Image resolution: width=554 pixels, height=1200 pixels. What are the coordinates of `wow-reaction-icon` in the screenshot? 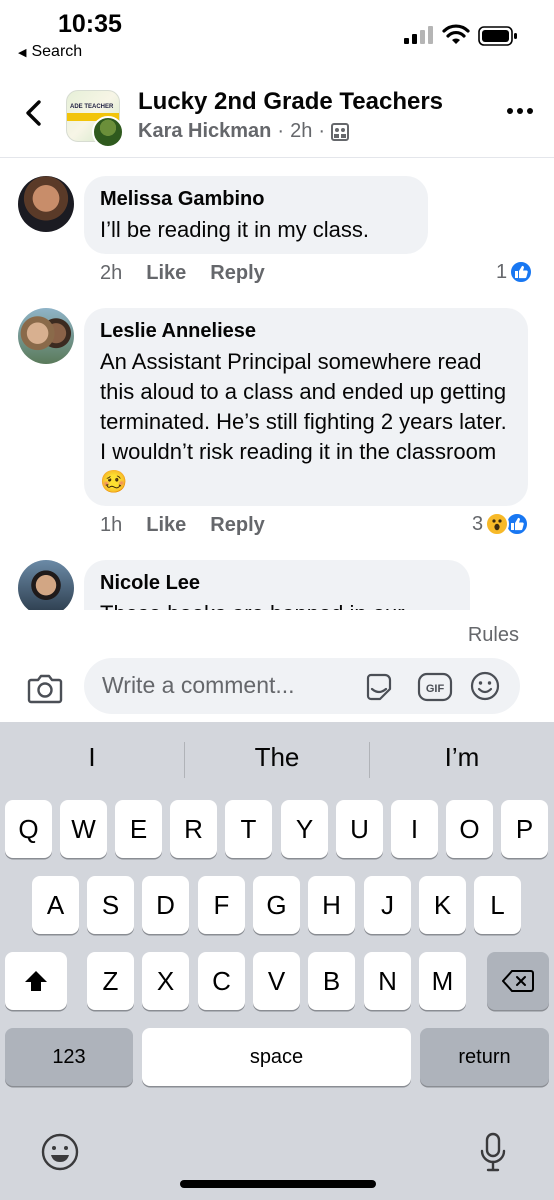 It's located at (497, 524).